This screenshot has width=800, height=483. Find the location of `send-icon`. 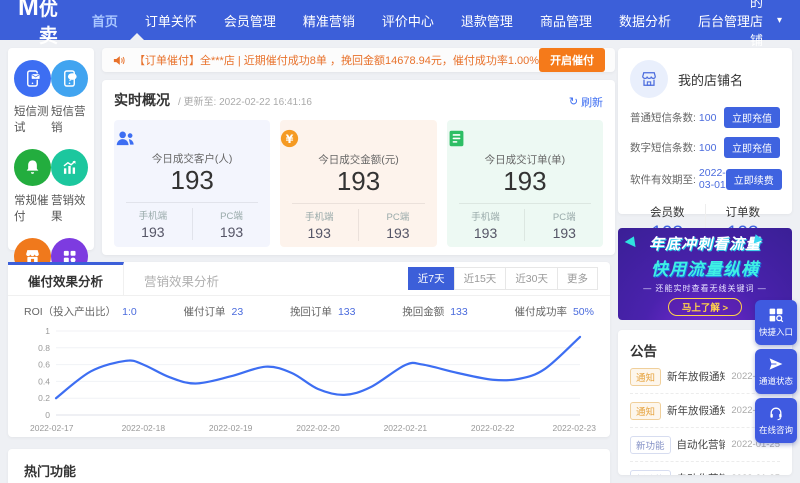

send-icon is located at coordinates (776, 364).